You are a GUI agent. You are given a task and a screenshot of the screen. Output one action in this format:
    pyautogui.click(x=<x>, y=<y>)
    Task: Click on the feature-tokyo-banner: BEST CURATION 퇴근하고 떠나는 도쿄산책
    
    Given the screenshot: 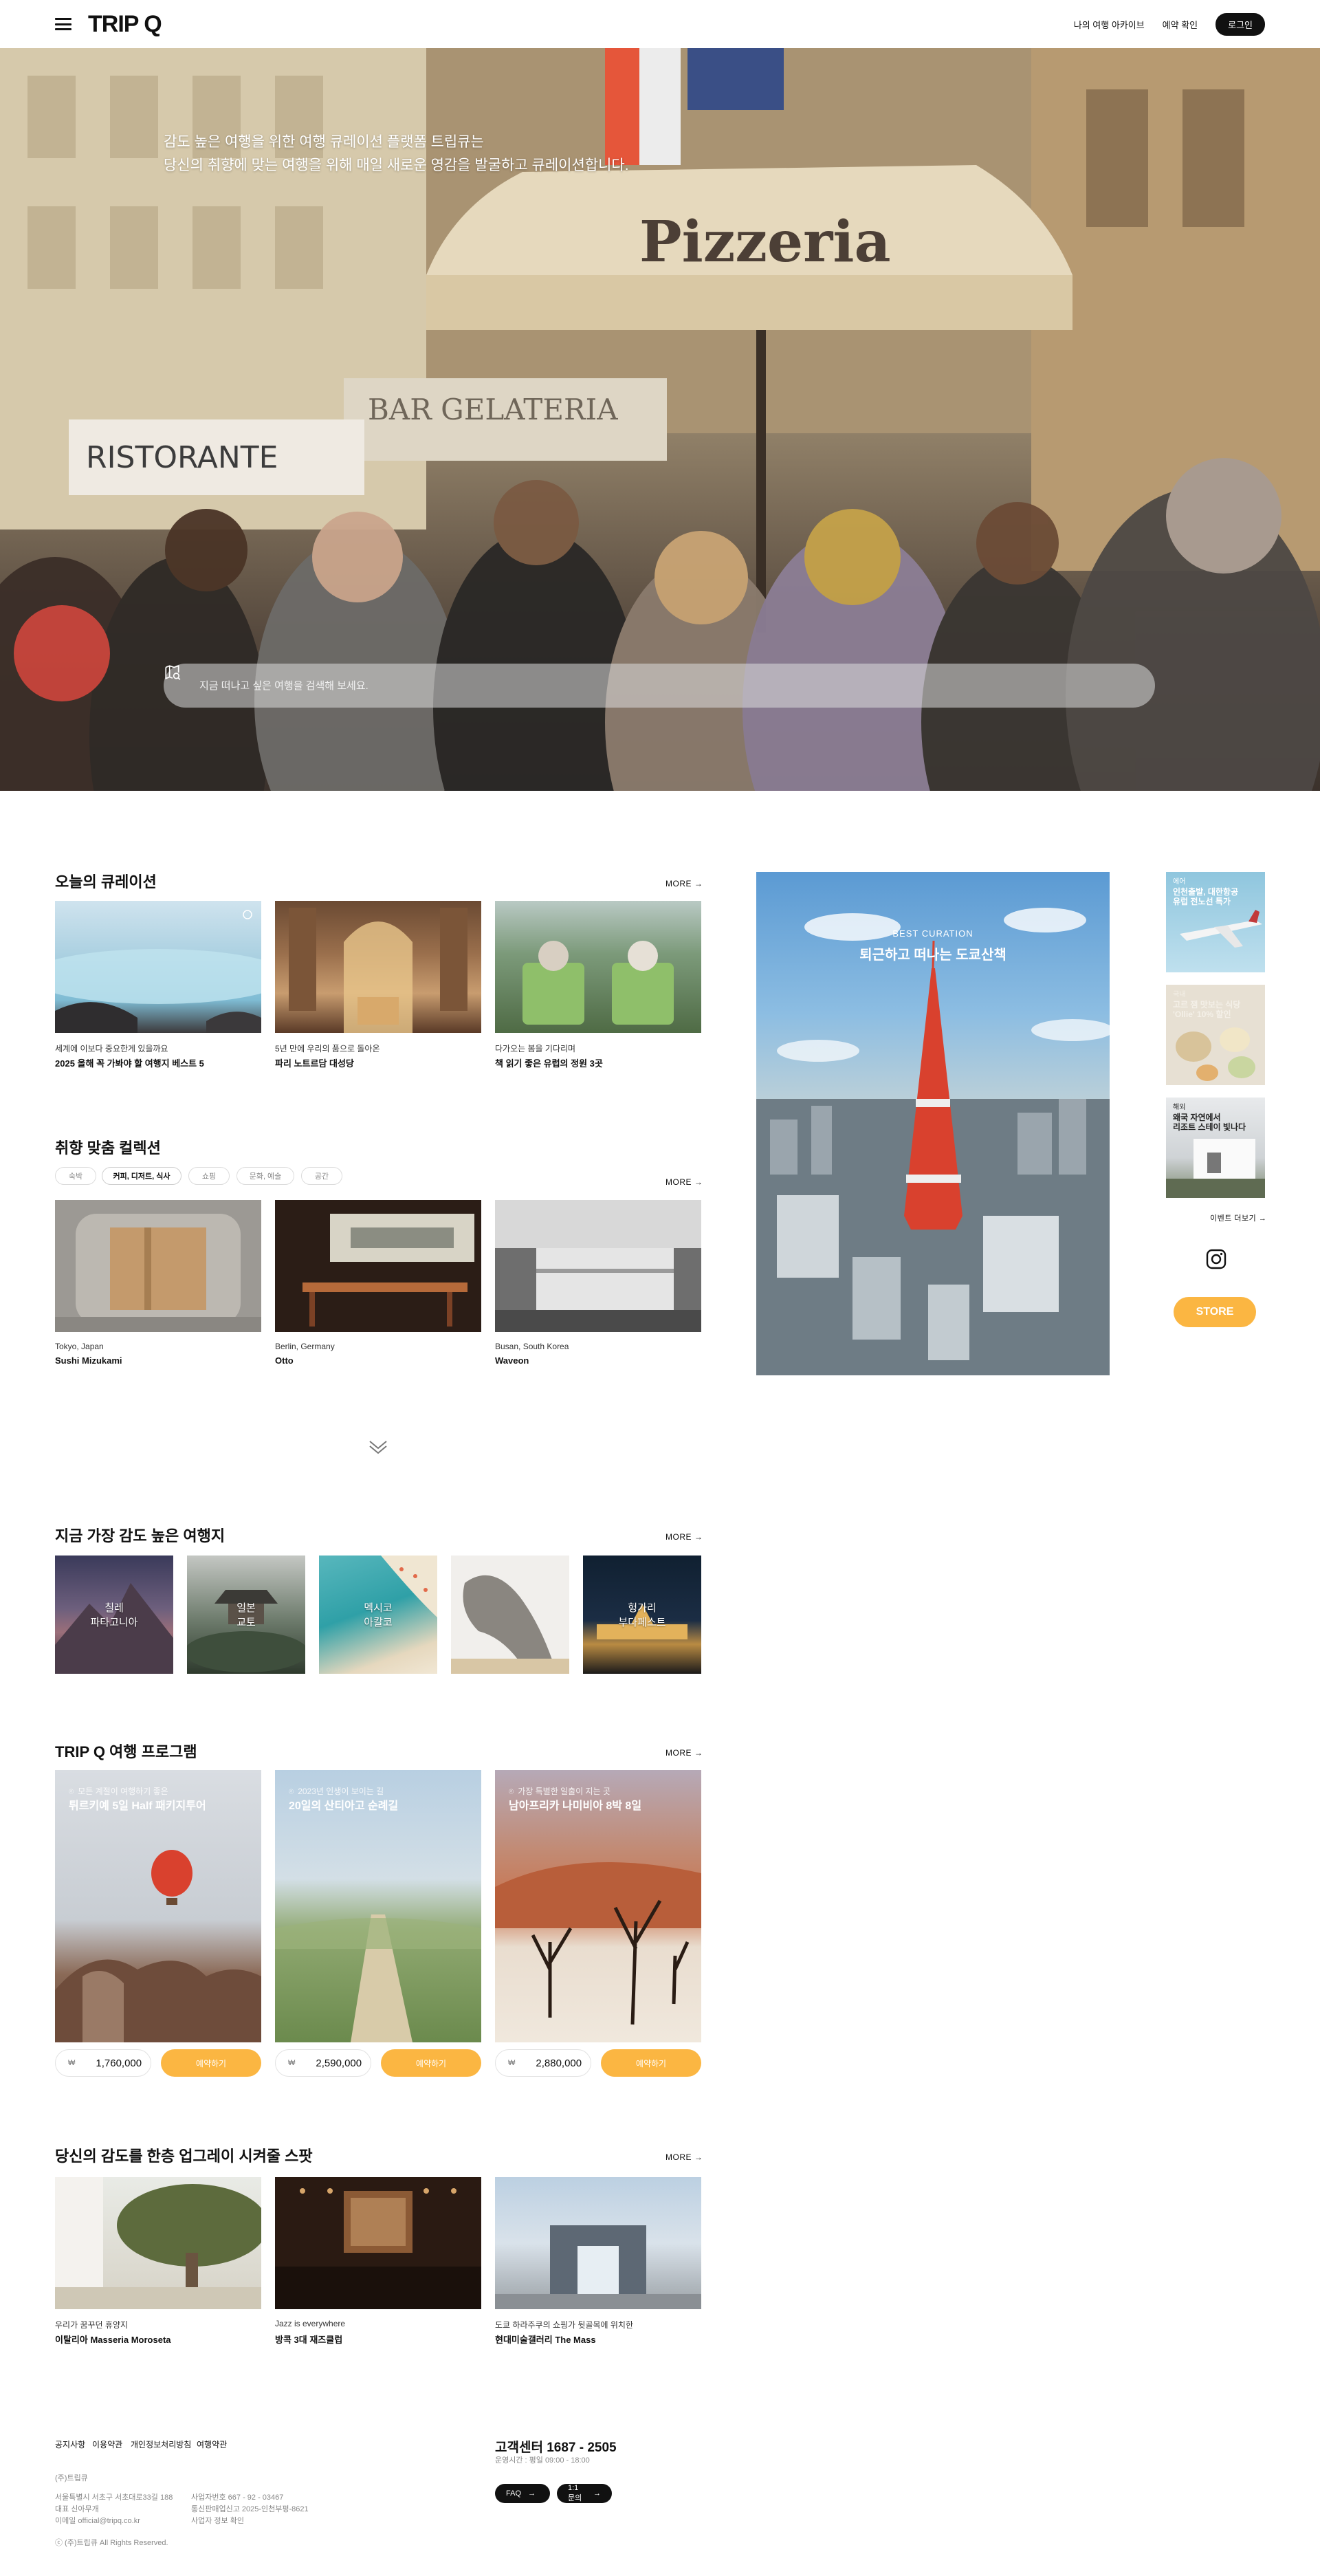 What is the action you would take?
    pyautogui.click(x=933, y=1123)
    